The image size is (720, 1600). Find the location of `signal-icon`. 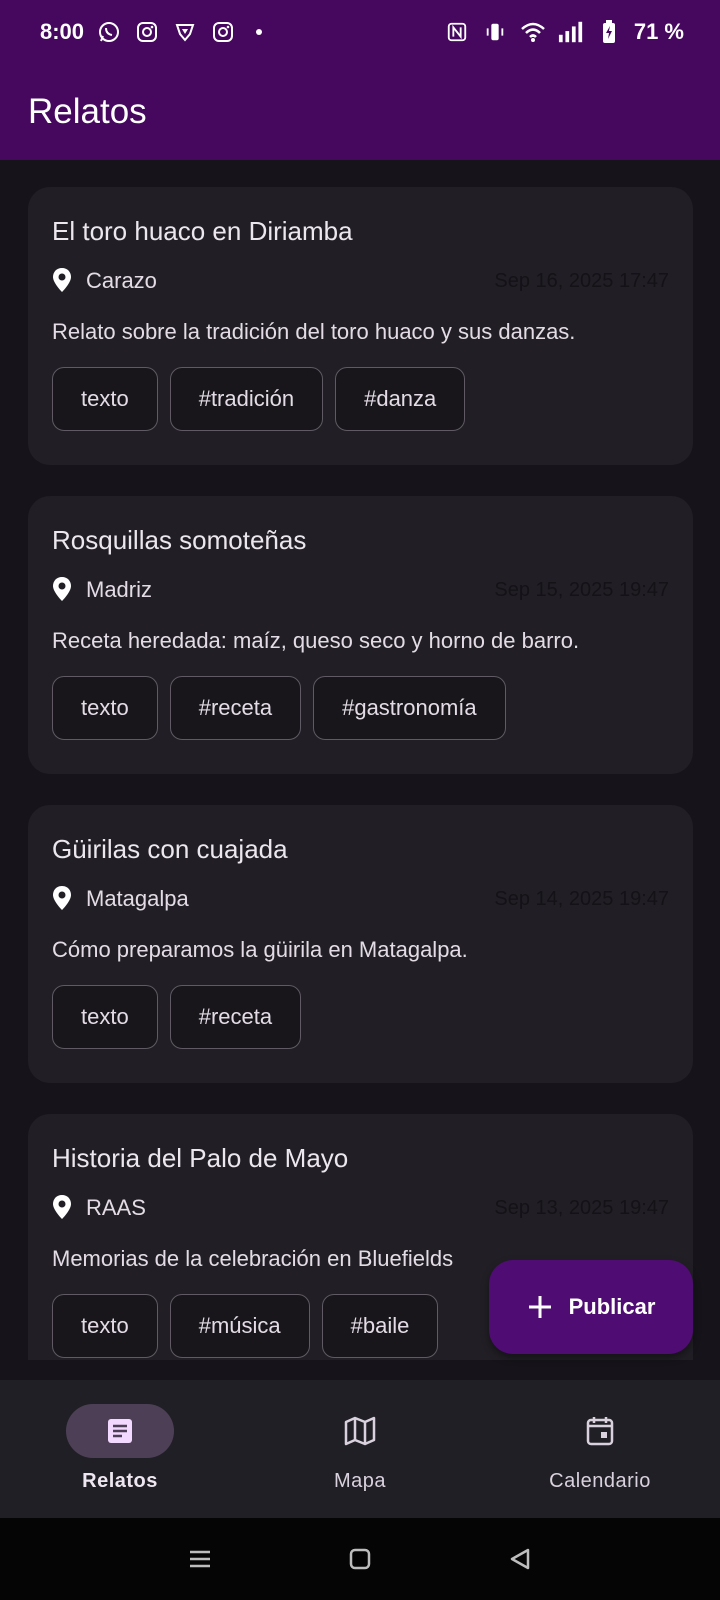

signal-icon is located at coordinates (571, 32).